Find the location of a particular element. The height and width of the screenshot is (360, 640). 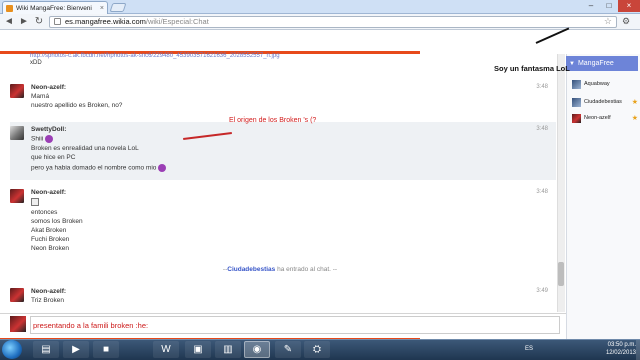

message-line: Triz Broken is located at coordinates (47, 300).